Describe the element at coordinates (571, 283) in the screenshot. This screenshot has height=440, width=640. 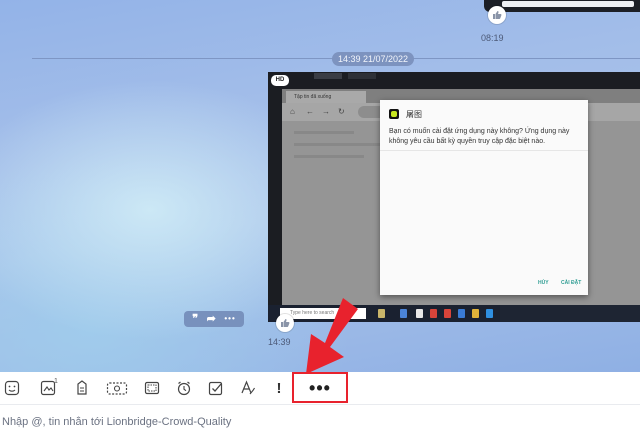
I see `dialog-install-button: CÀI ĐẶT` at that location.